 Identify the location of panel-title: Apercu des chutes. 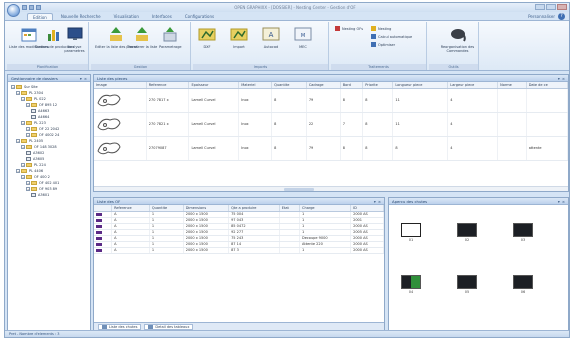
(410, 201).